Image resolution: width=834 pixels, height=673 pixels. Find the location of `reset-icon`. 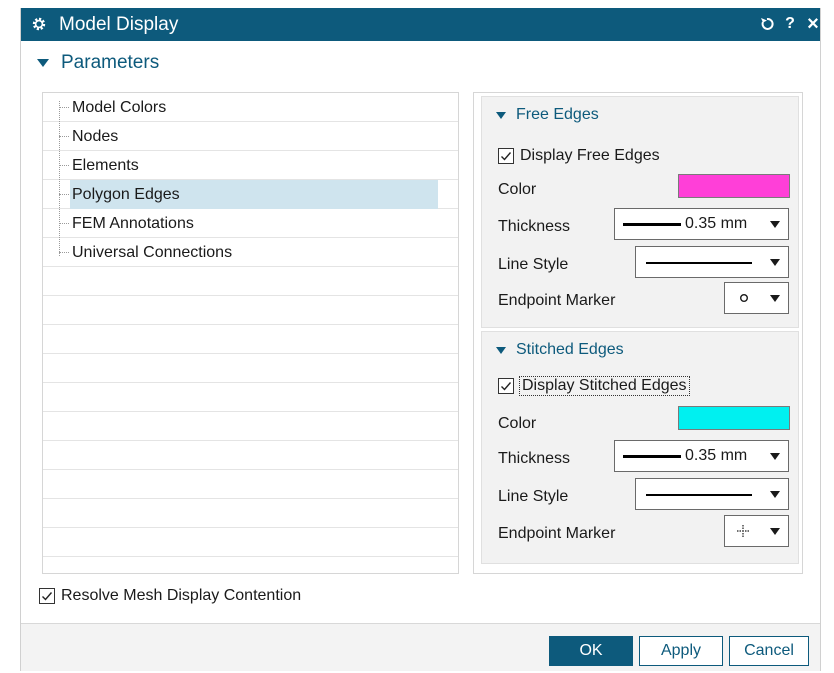

reset-icon is located at coordinates (767, 23).